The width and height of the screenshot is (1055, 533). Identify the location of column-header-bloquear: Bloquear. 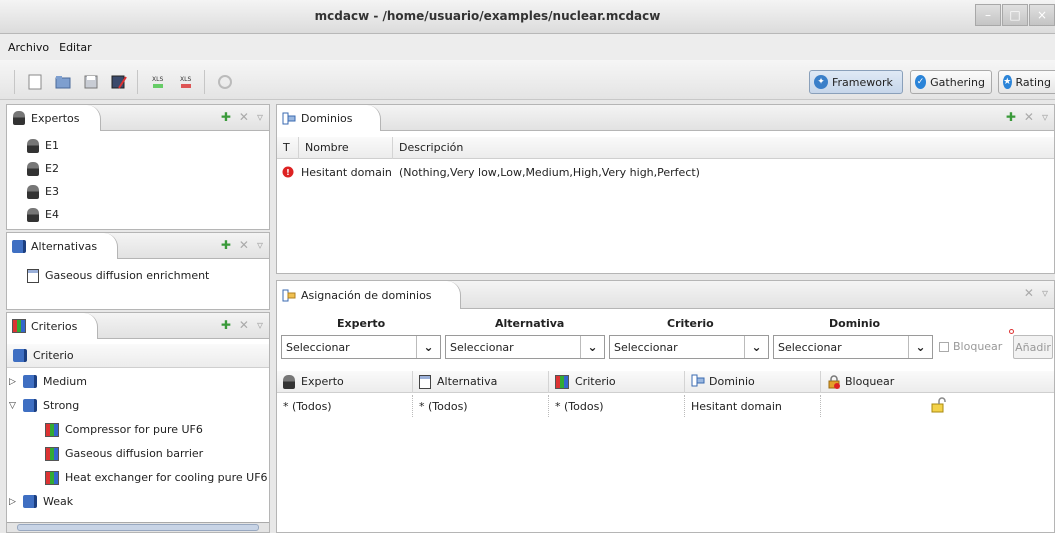
(937, 382).